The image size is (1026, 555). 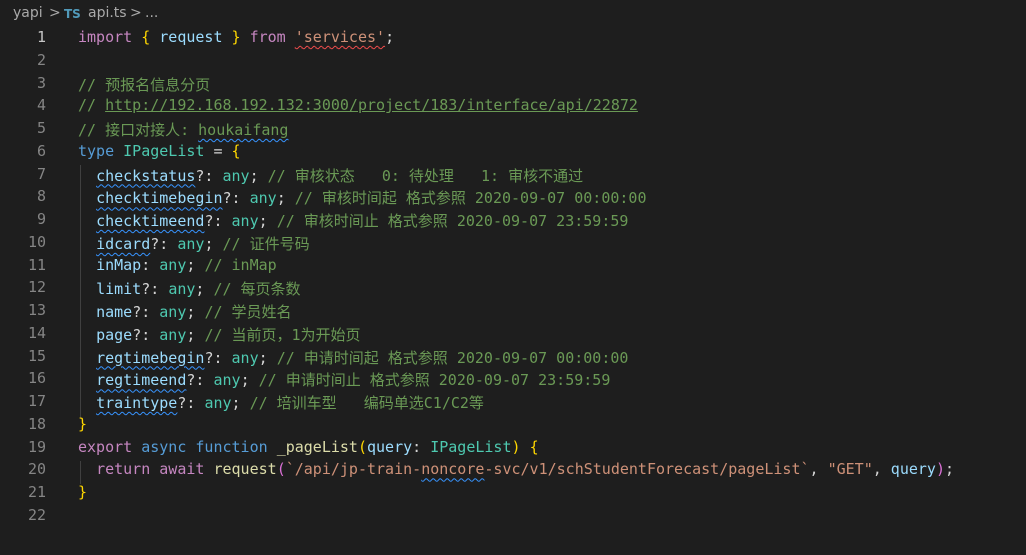 I want to click on code-line: 11 inMap: any; // inMap, so click(x=513, y=266).